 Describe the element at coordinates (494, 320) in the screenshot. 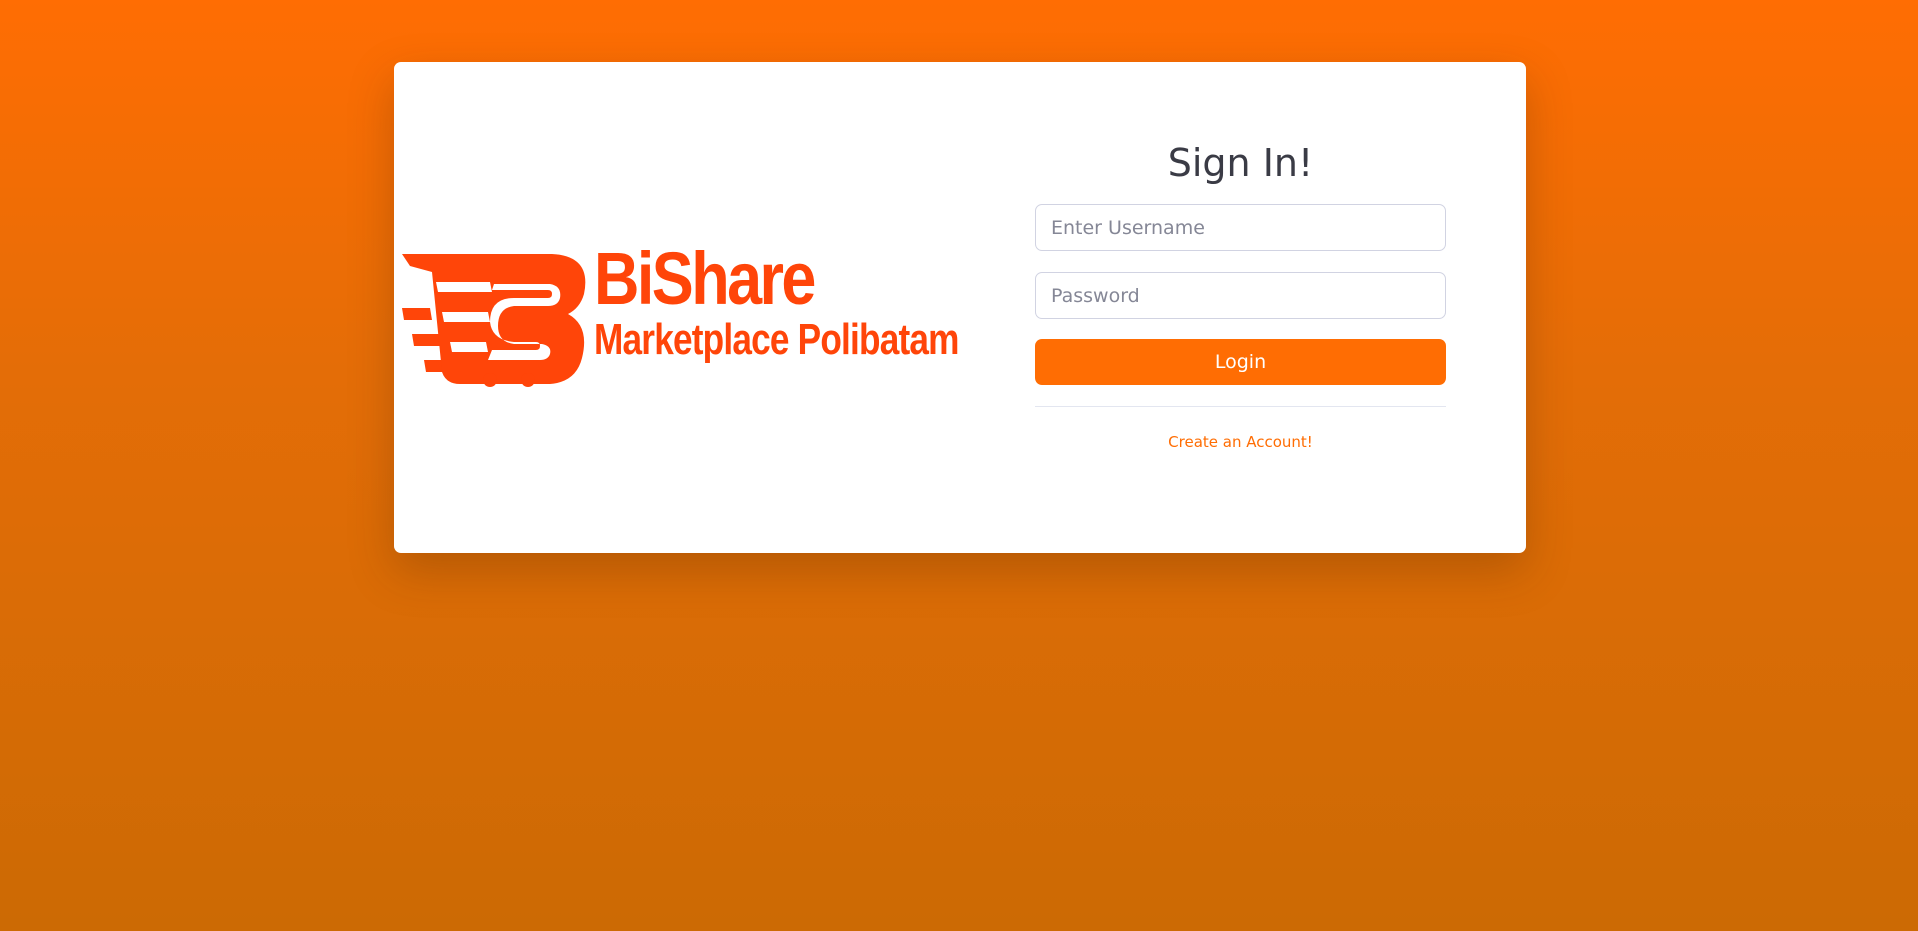

I see `shopping-cart-s-icon` at that location.